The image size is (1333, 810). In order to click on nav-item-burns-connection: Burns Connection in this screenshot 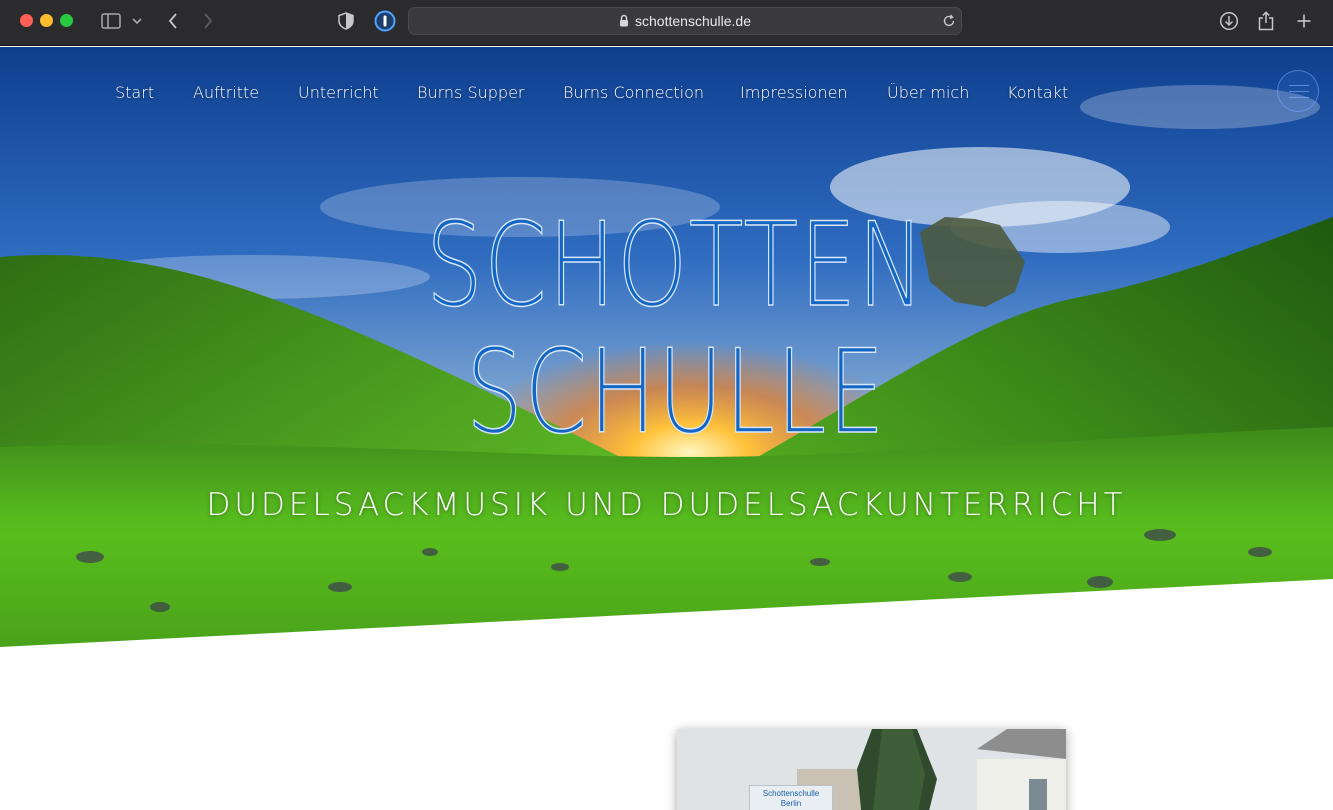, I will do `click(633, 92)`.